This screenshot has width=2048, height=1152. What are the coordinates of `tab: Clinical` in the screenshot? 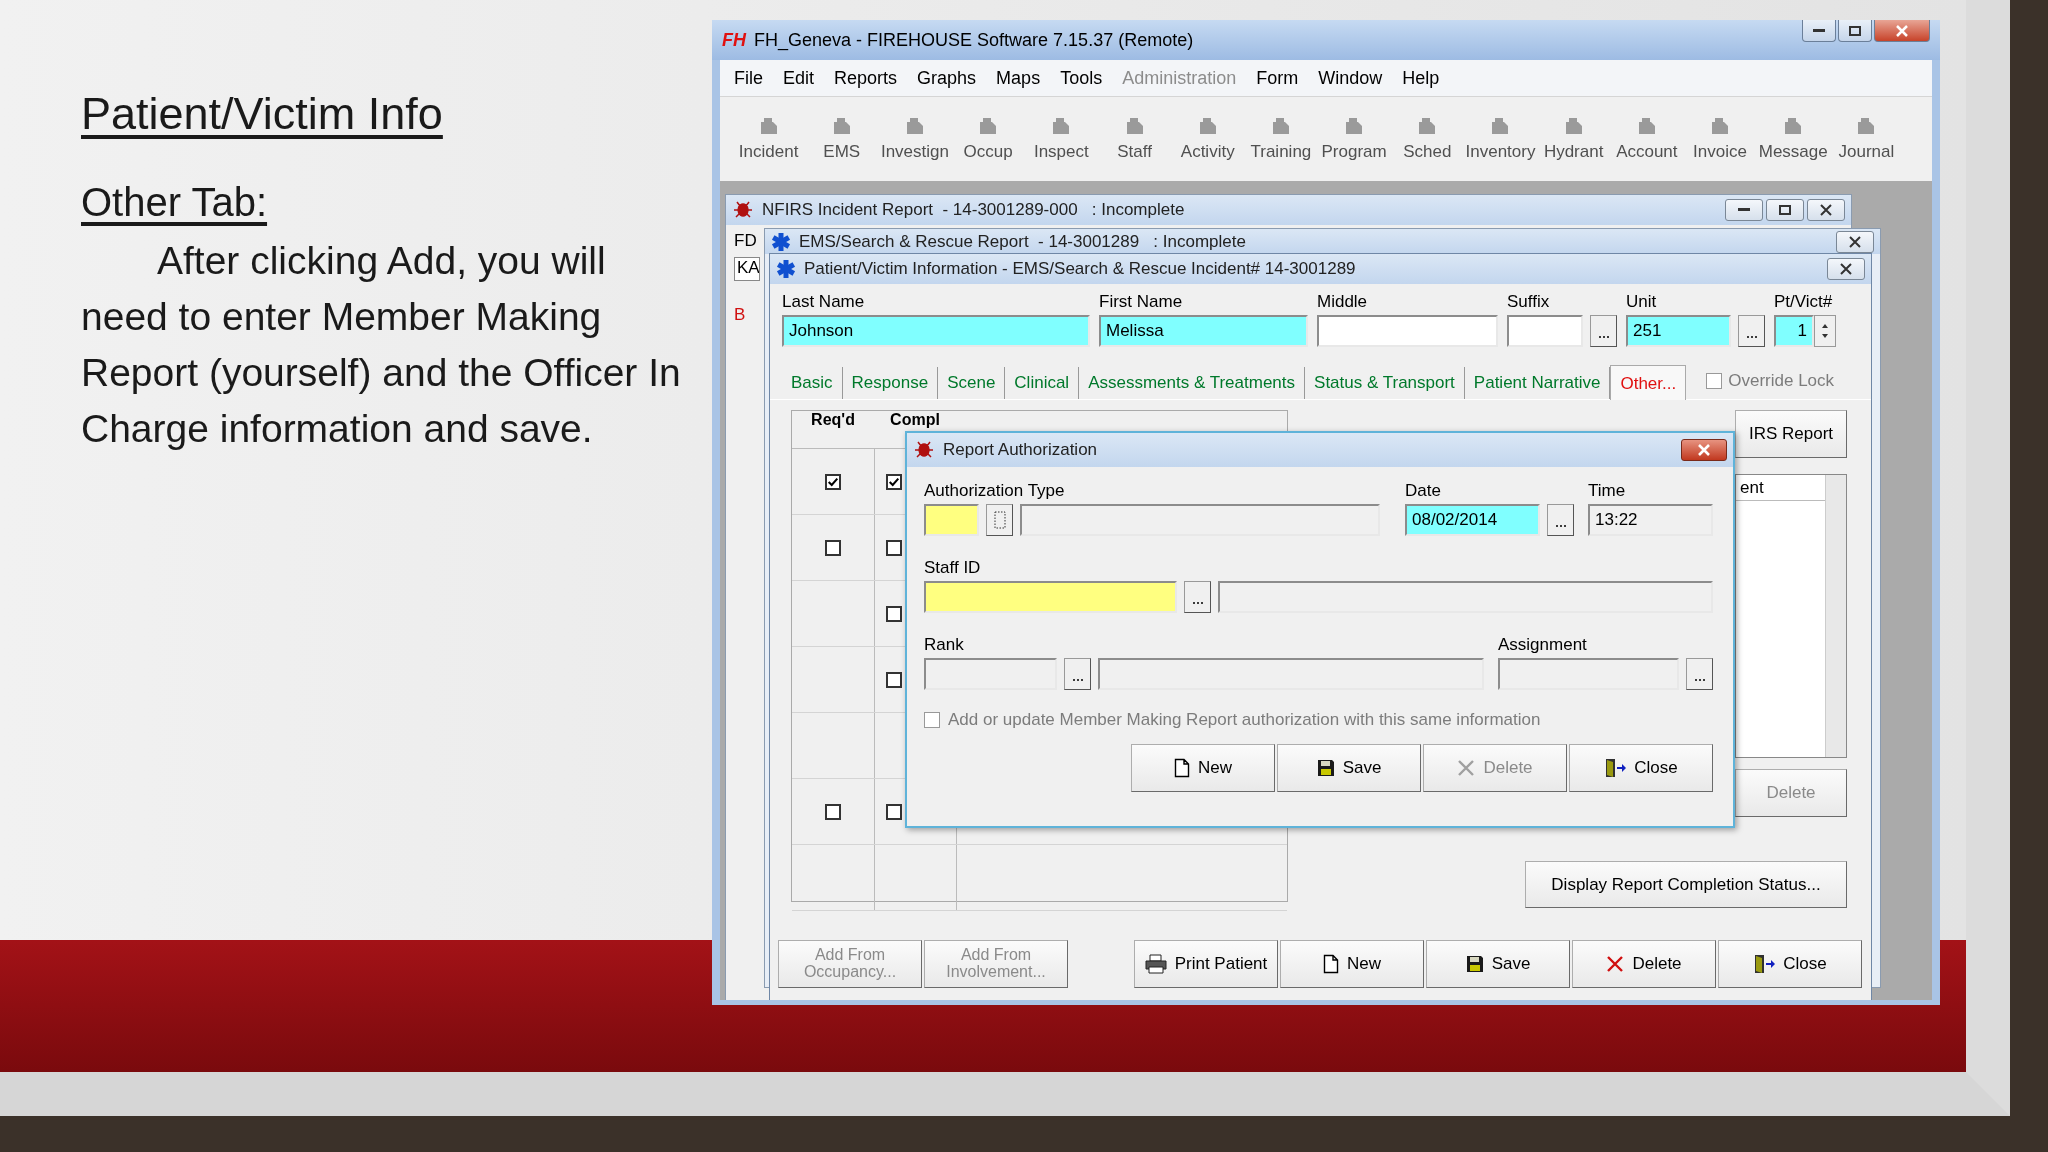 It's located at (1042, 383).